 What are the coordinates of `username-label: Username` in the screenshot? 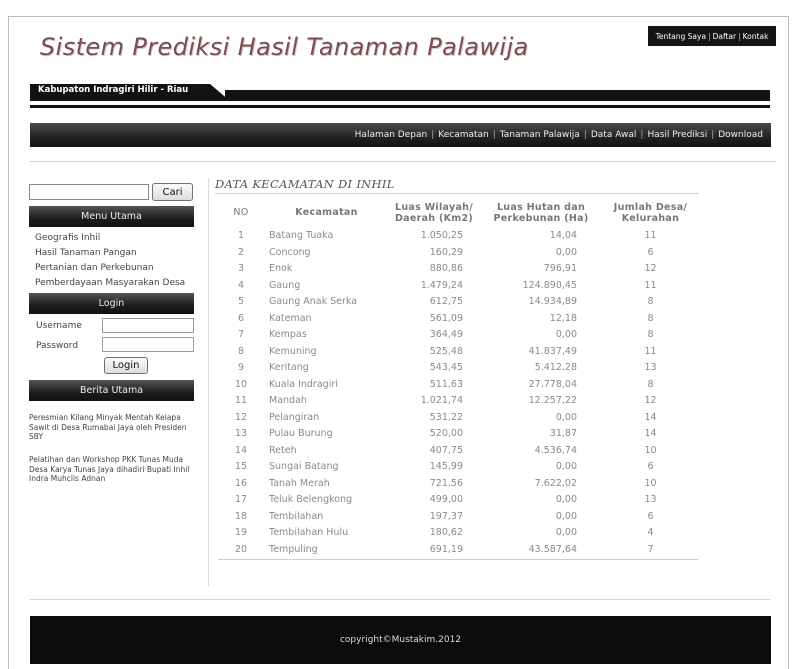 It's located at (59, 326).